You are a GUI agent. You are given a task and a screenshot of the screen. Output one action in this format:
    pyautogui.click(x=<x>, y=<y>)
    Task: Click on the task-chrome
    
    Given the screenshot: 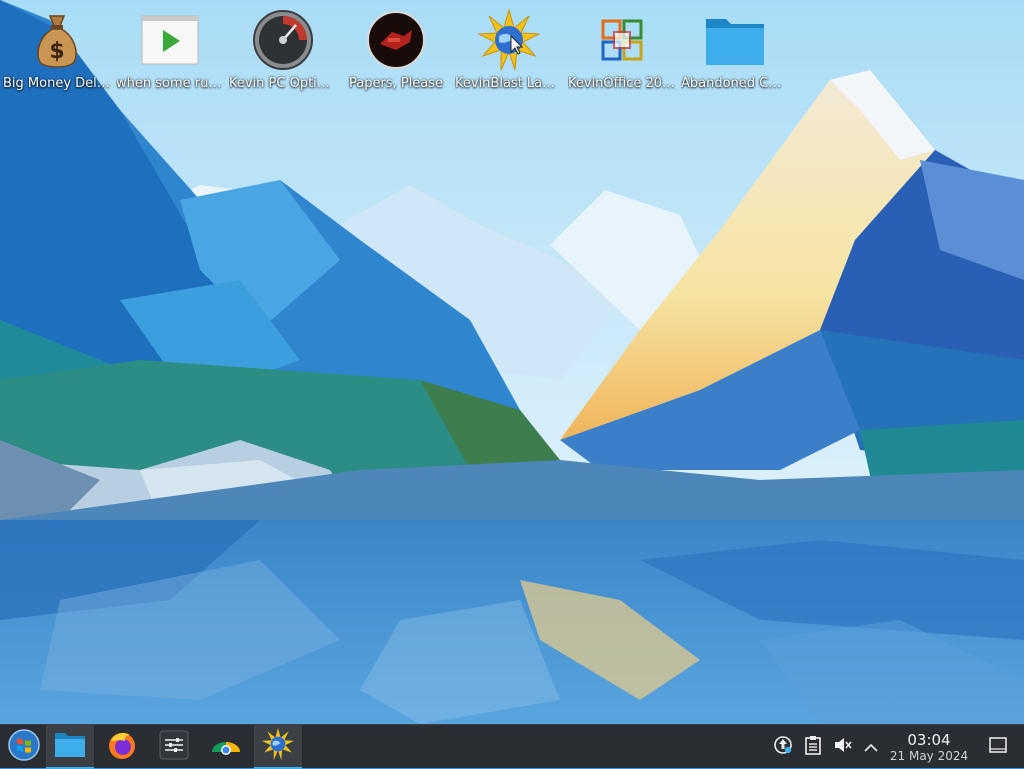 What is the action you would take?
    pyautogui.click(x=226, y=747)
    